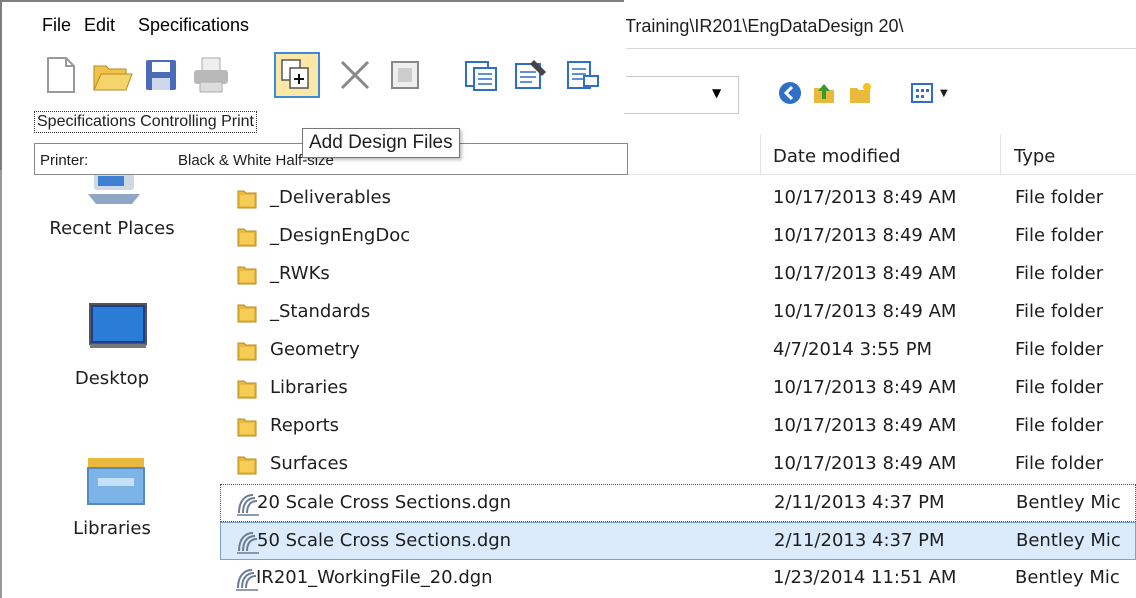 The height and width of the screenshot is (598, 1136). What do you see at coordinates (374, 577) in the screenshot?
I see `file-name: IR201_WorkingFile_20.dgn` at bounding box center [374, 577].